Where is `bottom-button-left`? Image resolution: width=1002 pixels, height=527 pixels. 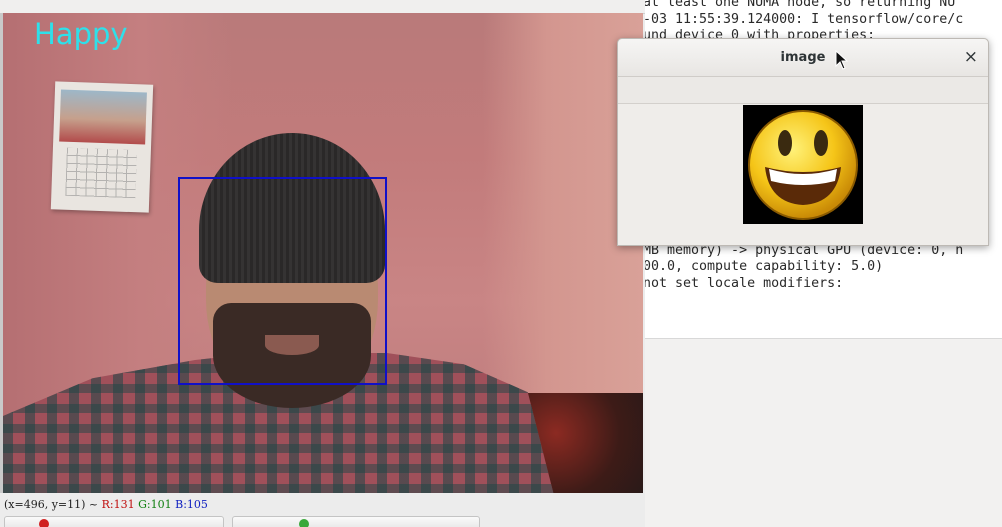
bottom-button-left is located at coordinates (114, 521).